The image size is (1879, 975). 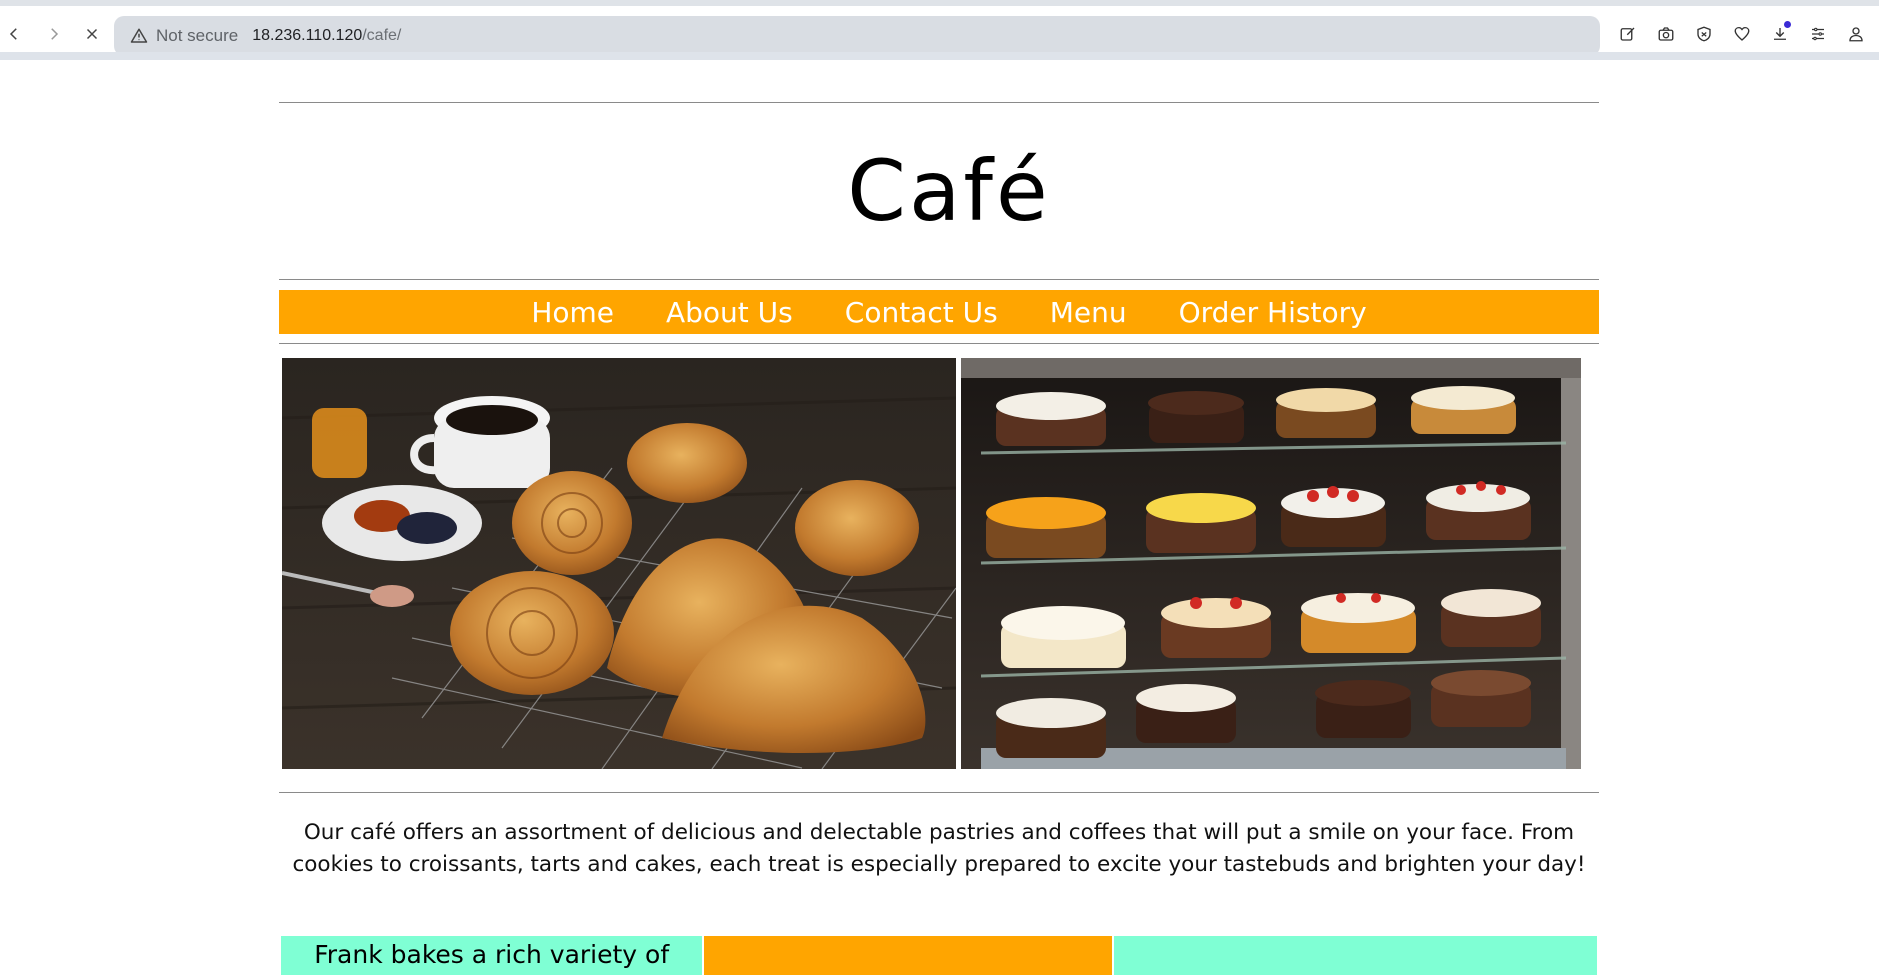 What do you see at coordinates (939, 279) in the screenshot?
I see `title-rule` at bounding box center [939, 279].